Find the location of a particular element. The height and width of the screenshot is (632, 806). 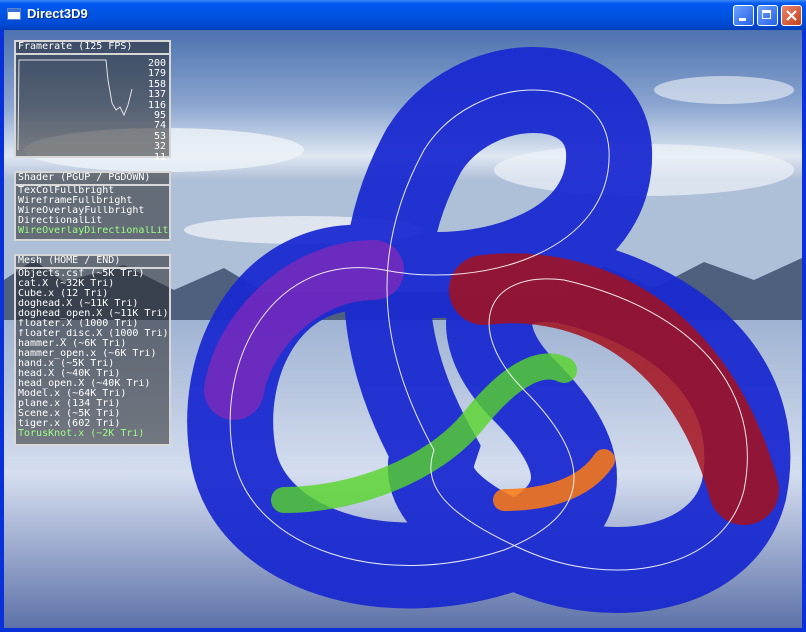

framerate-tick-label: 11 is located at coordinates (159, 157).